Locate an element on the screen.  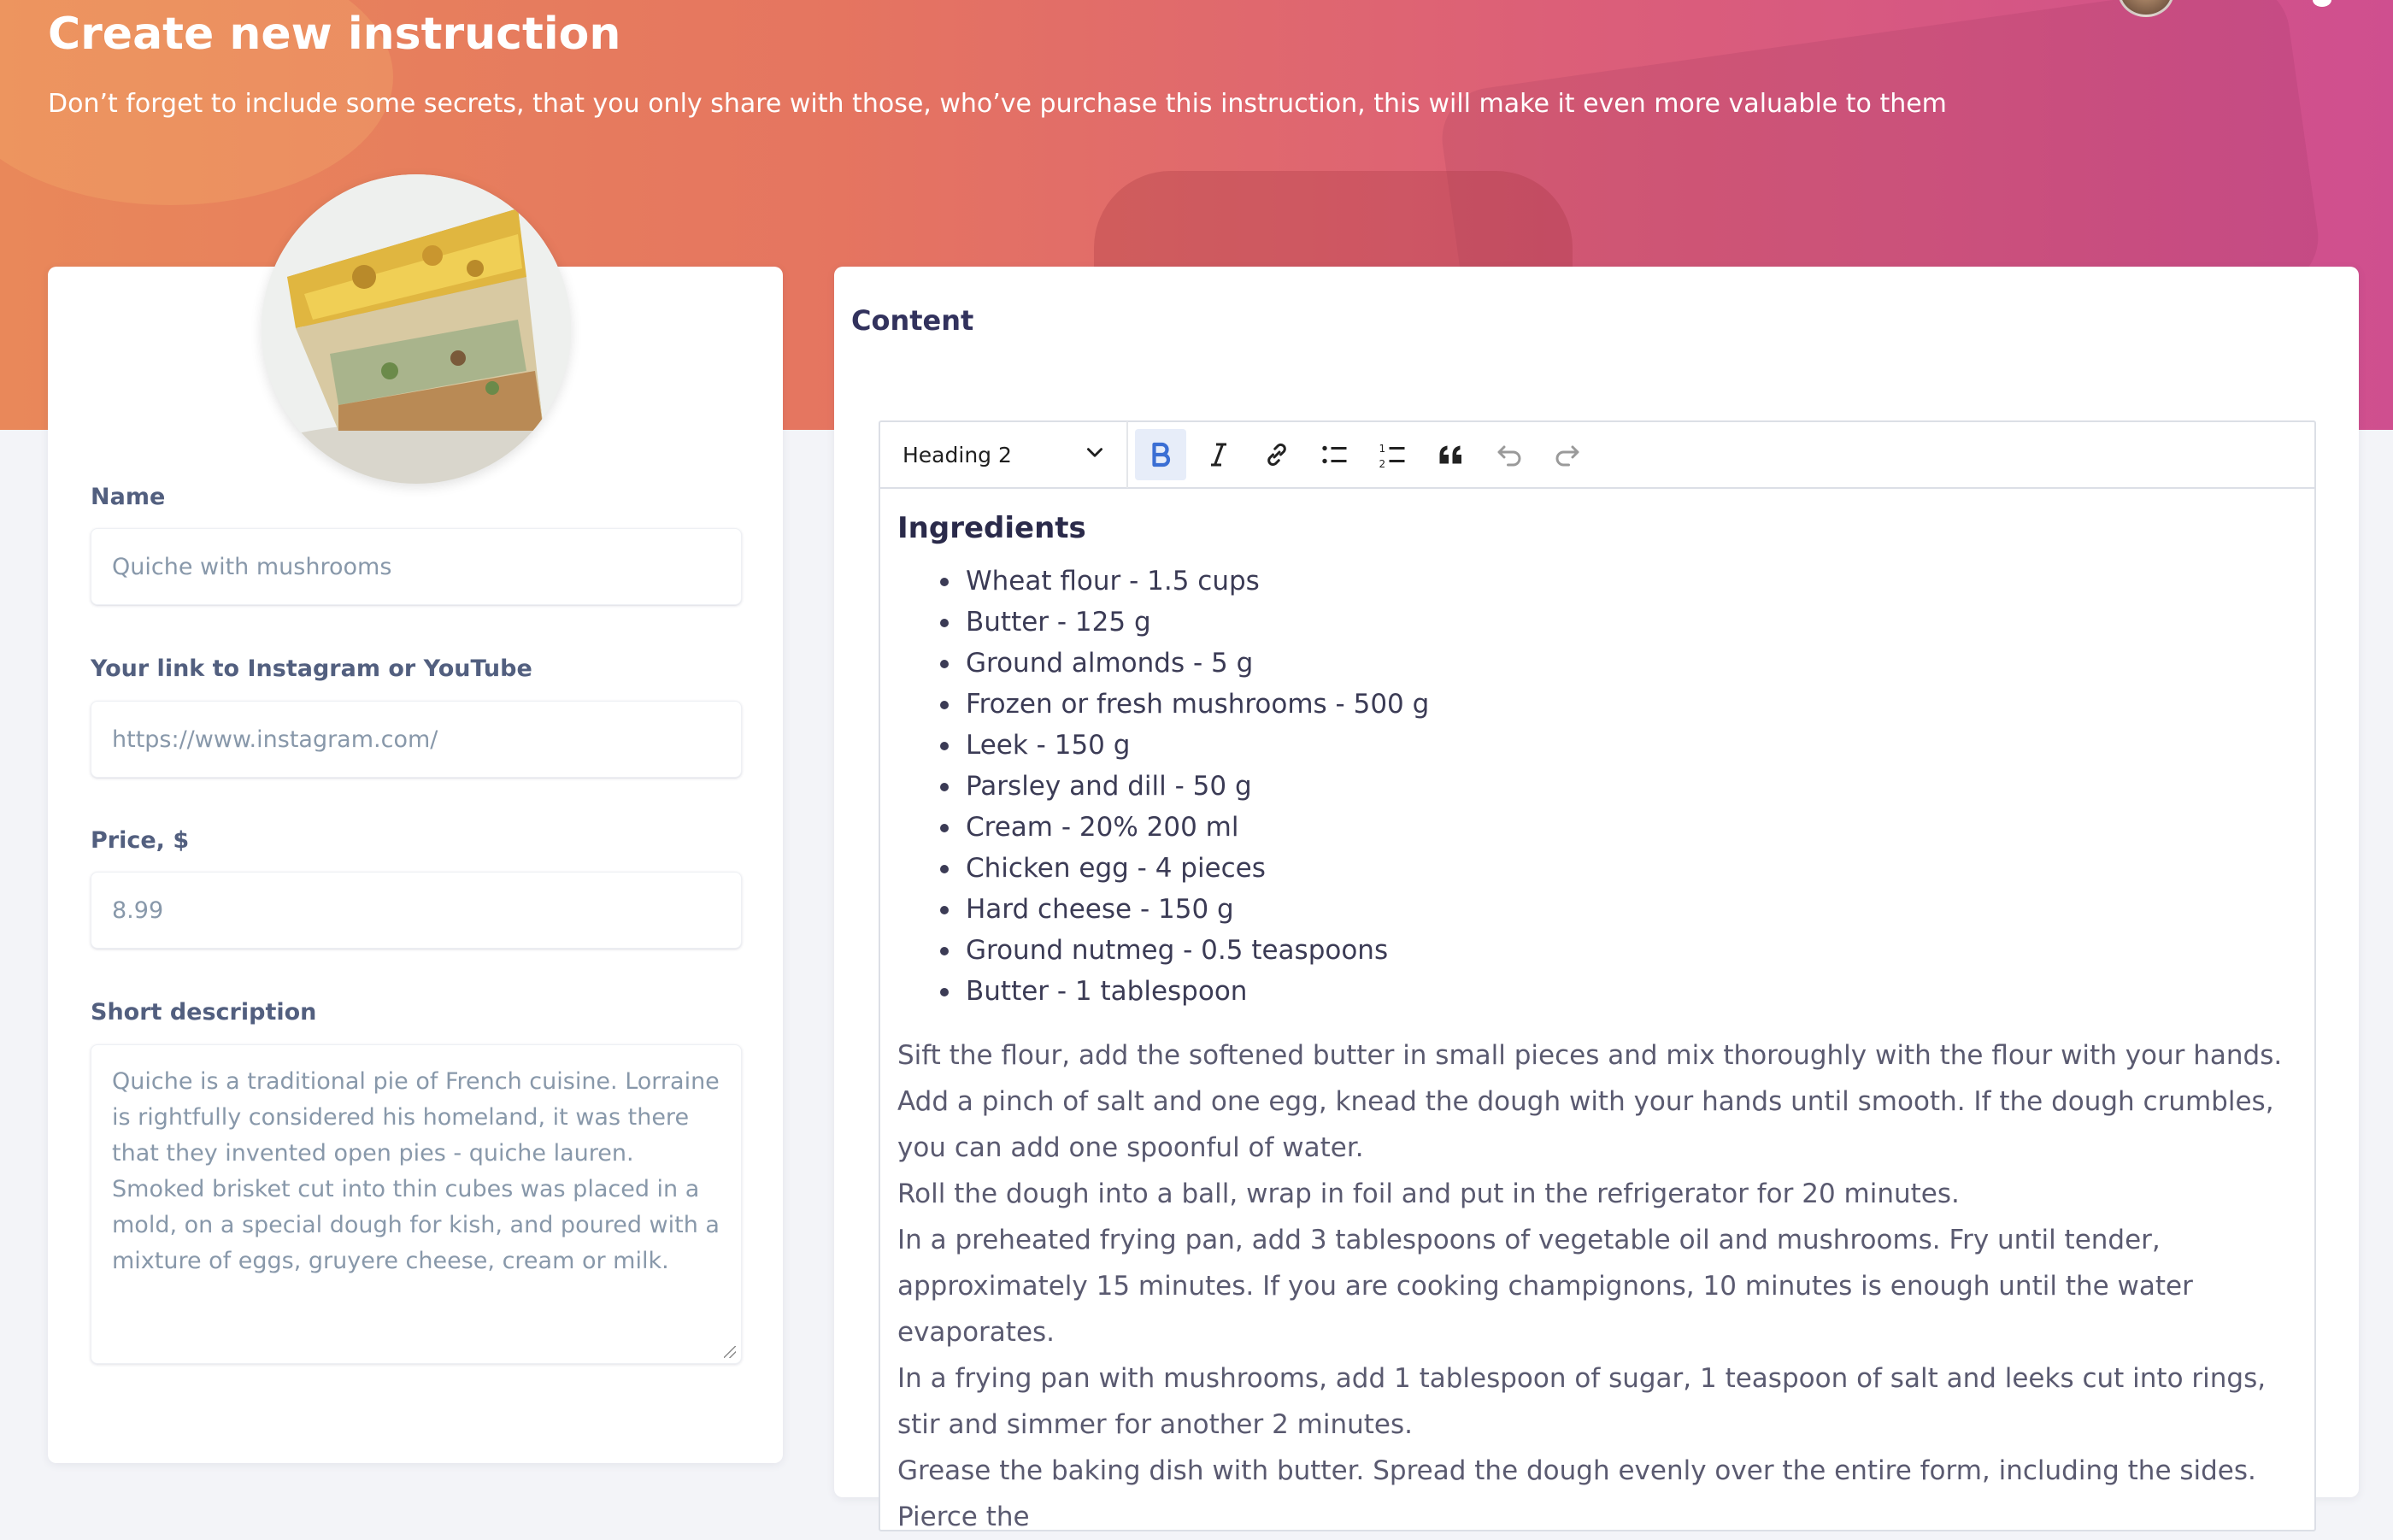
list-item: Butter - 125 g is located at coordinates (1619, 622).